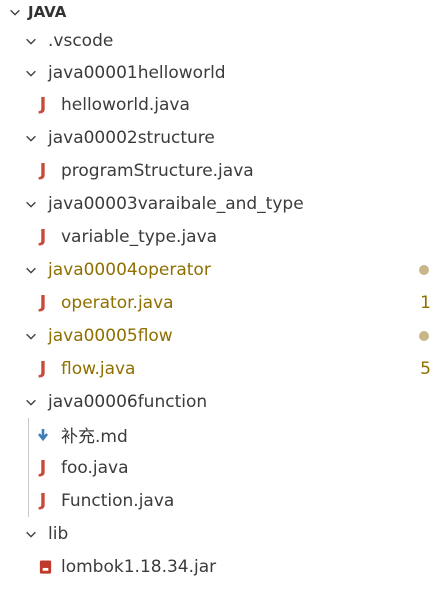 This screenshot has height=589, width=437. Describe the element at coordinates (176, 203) in the screenshot. I see `folder-label: java00003varaibale_and_type` at that location.